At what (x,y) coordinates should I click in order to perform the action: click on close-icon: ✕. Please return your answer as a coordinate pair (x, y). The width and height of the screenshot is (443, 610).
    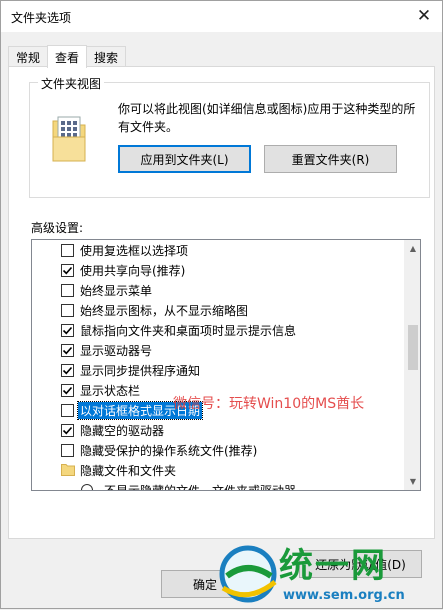
    Looking at the image, I should click on (424, 16).